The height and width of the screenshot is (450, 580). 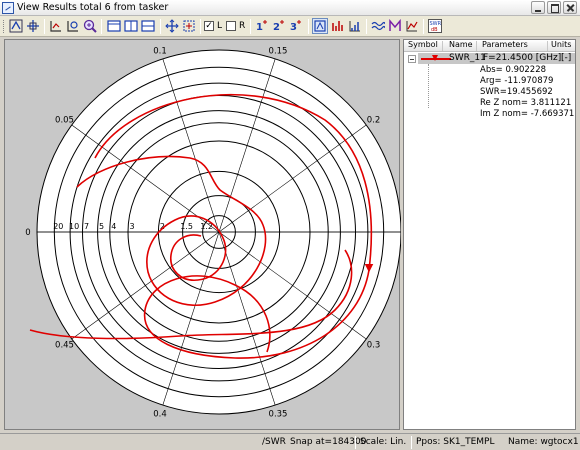 I want to click on axis-scale-icon, so click(x=355, y=26).